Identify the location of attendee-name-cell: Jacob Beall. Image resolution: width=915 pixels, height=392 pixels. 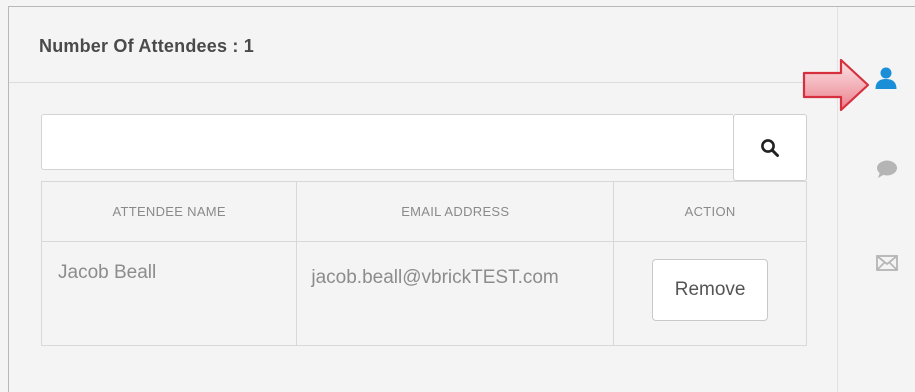
(169, 293).